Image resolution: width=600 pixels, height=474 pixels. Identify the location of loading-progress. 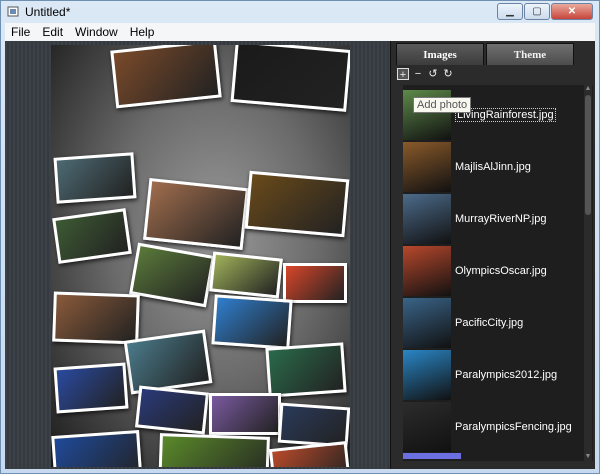
(432, 456).